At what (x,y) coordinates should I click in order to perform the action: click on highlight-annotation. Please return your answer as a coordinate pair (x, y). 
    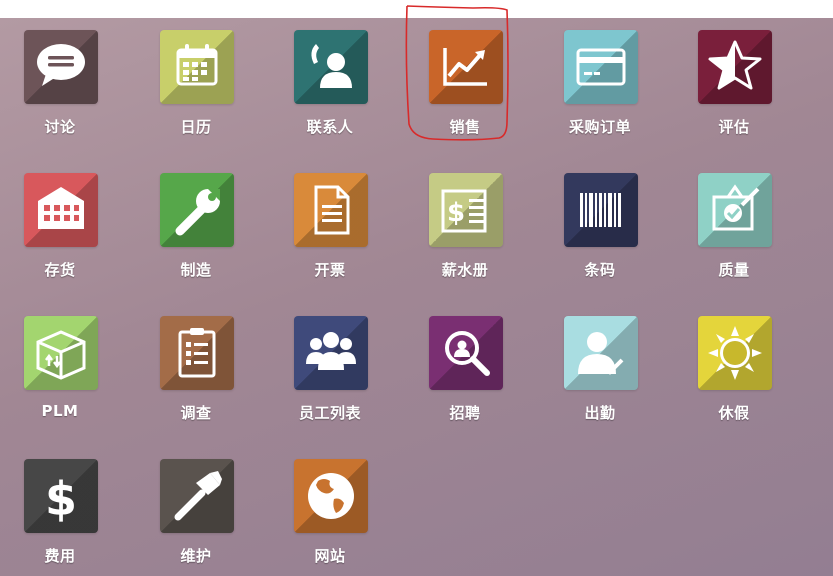
    Looking at the image, I should click on (457, 73).